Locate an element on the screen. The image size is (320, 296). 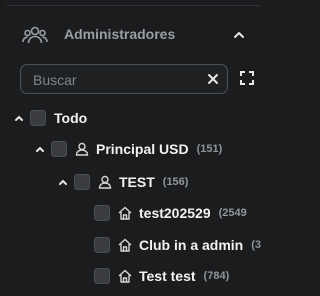
section-header: Administradores is located at coordinates (133, 35).